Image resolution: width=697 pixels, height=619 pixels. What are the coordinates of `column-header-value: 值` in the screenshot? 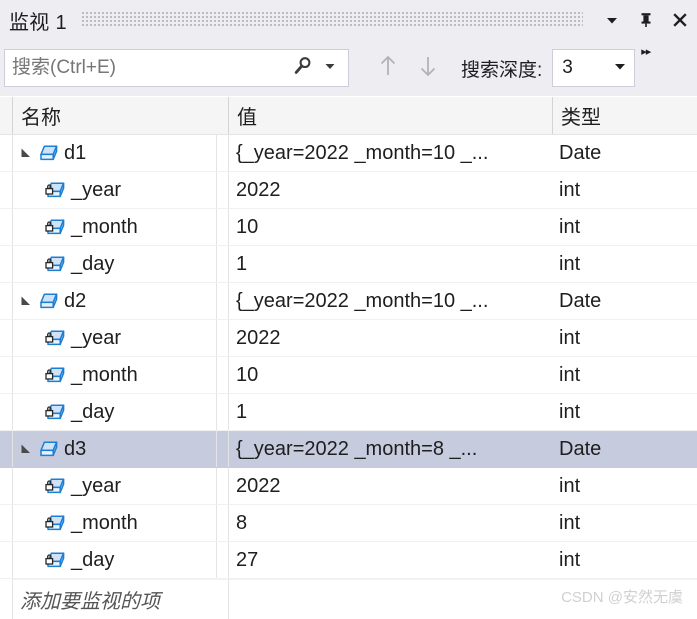 It's located at (390, 115).